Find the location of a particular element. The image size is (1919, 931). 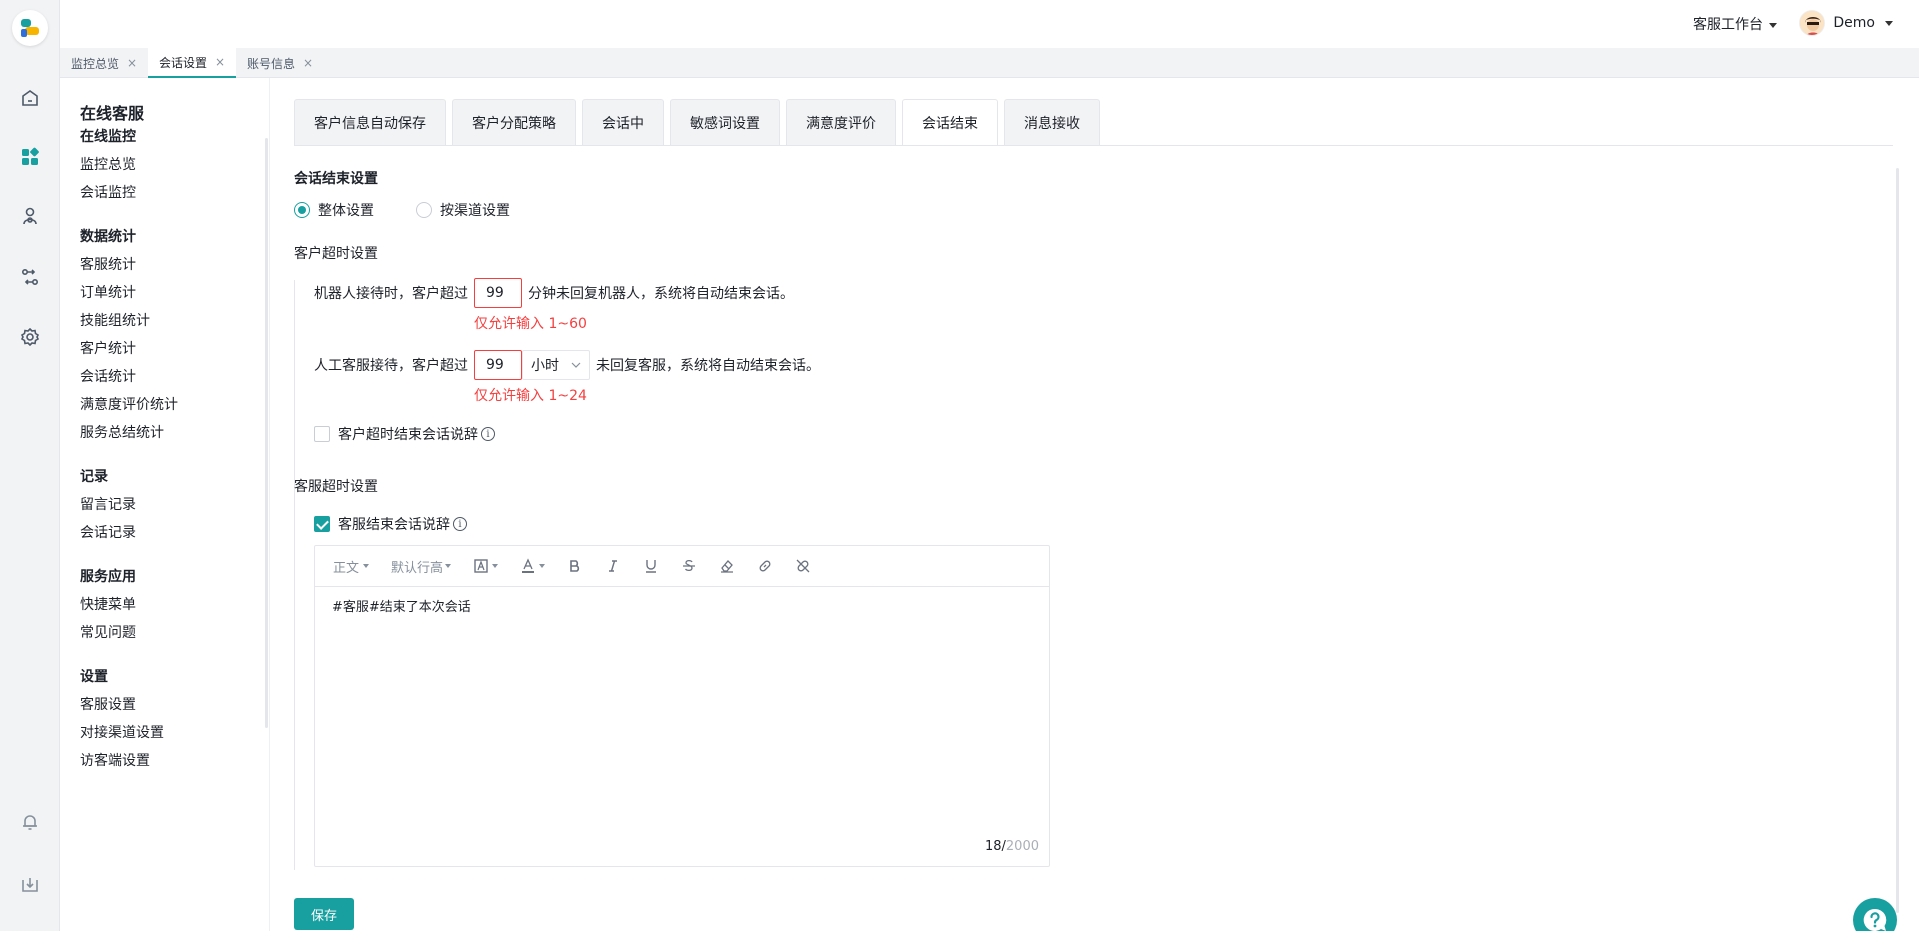

tabs-divider is located at coordinates (1093, 145).